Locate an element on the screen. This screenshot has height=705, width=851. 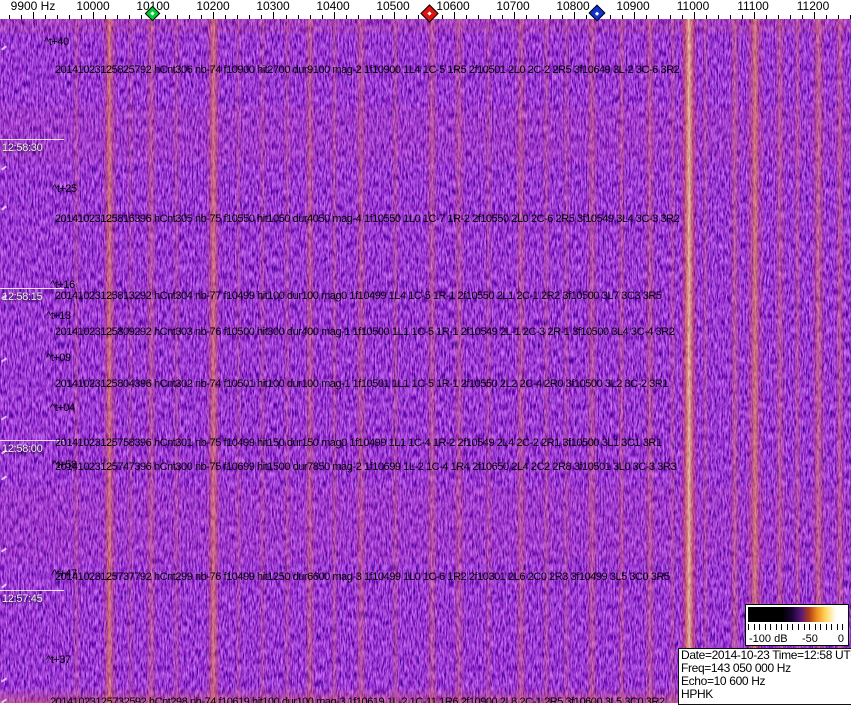
legend-label-min: -100 dB is located at coordinates (768, 639).